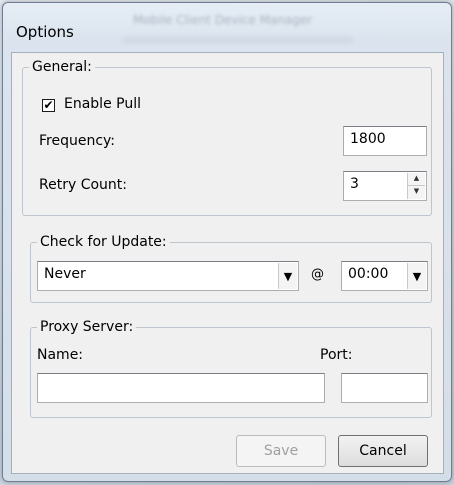 This screenshot has height=485, width=454. I want to click on dialog-title: Options, so click(45, 32).